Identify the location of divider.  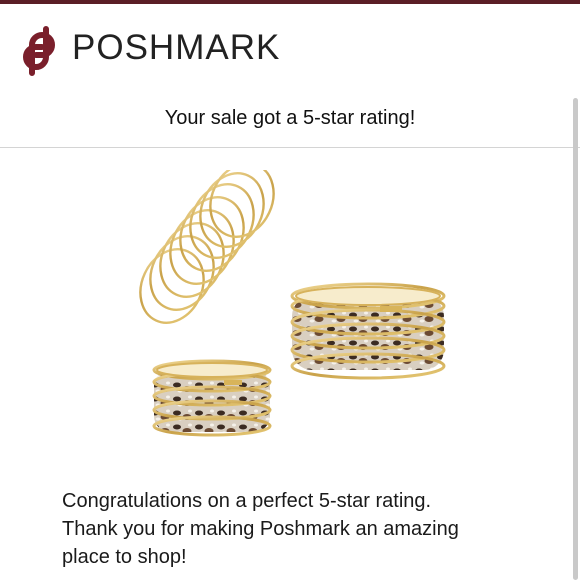
(290, 147).